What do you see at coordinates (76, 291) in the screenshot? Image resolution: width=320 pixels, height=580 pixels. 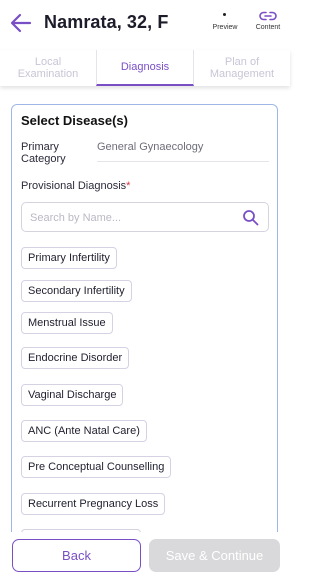 I see `disease-chip-secondary-infertility: Secondary Infertility` at bounding box center [76, 291].